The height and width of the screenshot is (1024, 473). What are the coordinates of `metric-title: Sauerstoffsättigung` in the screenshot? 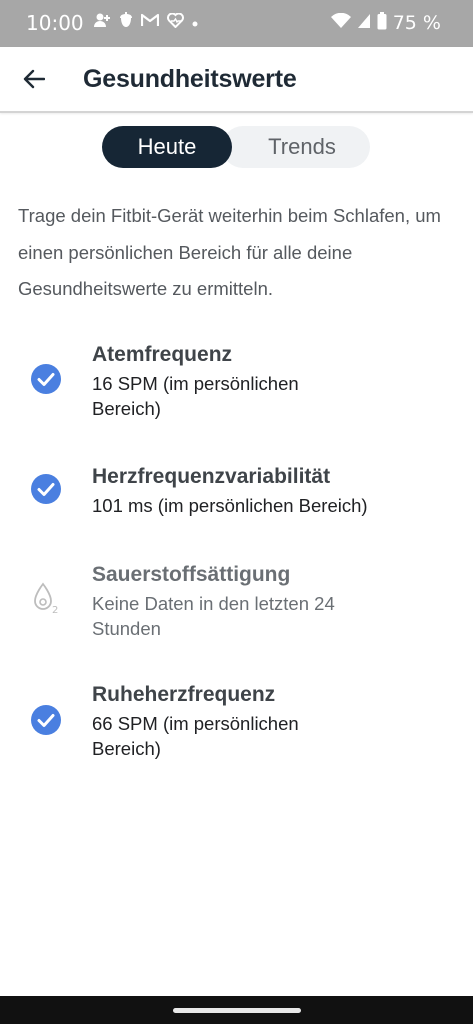 It's located at (191, 574).